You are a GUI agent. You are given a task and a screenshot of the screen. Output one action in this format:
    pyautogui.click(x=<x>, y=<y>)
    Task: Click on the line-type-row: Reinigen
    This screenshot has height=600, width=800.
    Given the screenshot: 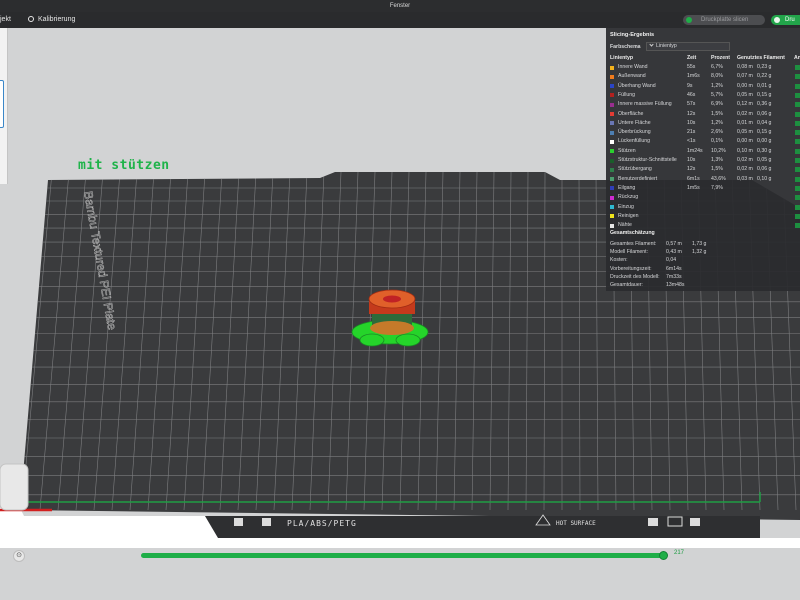 What is the action you would take?
    pyautogui.click(x=703, y=216)
    